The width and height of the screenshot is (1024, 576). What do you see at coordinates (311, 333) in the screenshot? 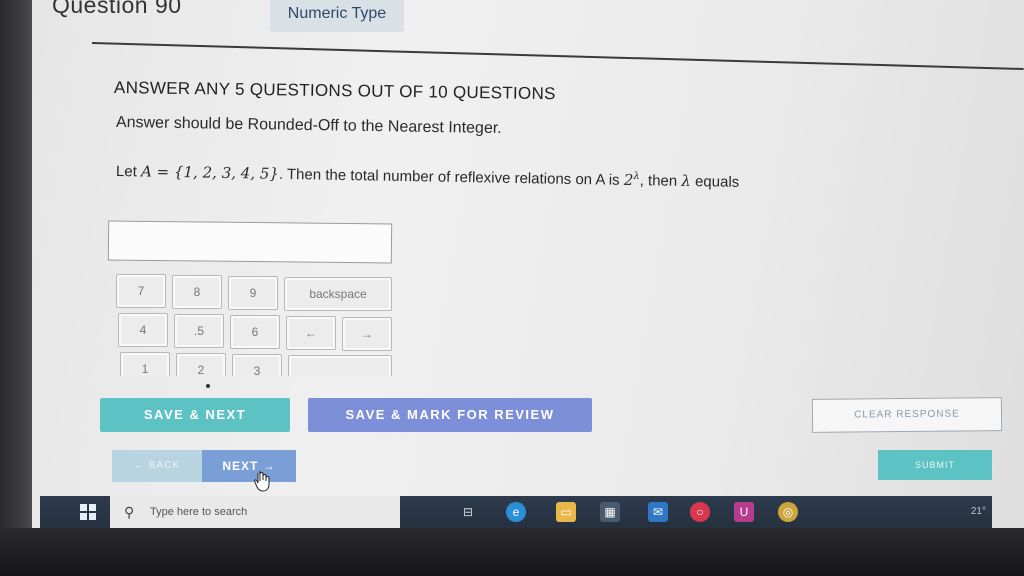
I see `left-arrow-key: ←` at bounding box center [311, 333].